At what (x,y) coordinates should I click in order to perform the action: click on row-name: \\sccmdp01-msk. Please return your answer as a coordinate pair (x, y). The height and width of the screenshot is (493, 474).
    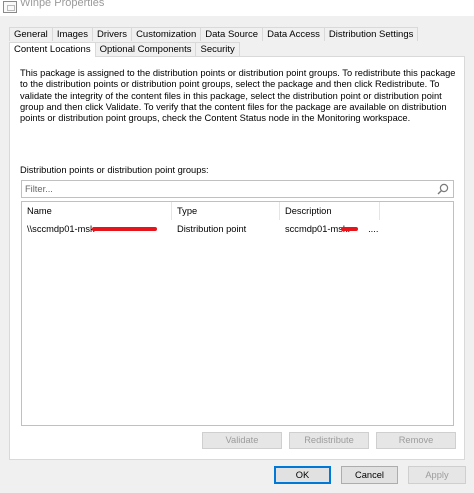
    Looking at the image, I should click on (58, 229).